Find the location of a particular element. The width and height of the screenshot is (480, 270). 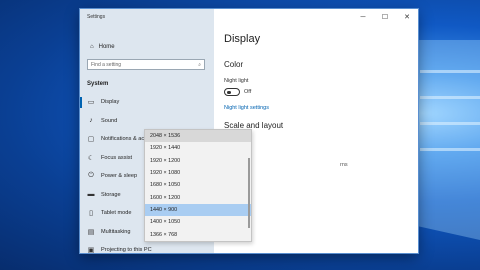

night-light-state: Off is located at coordinates (248, 92).